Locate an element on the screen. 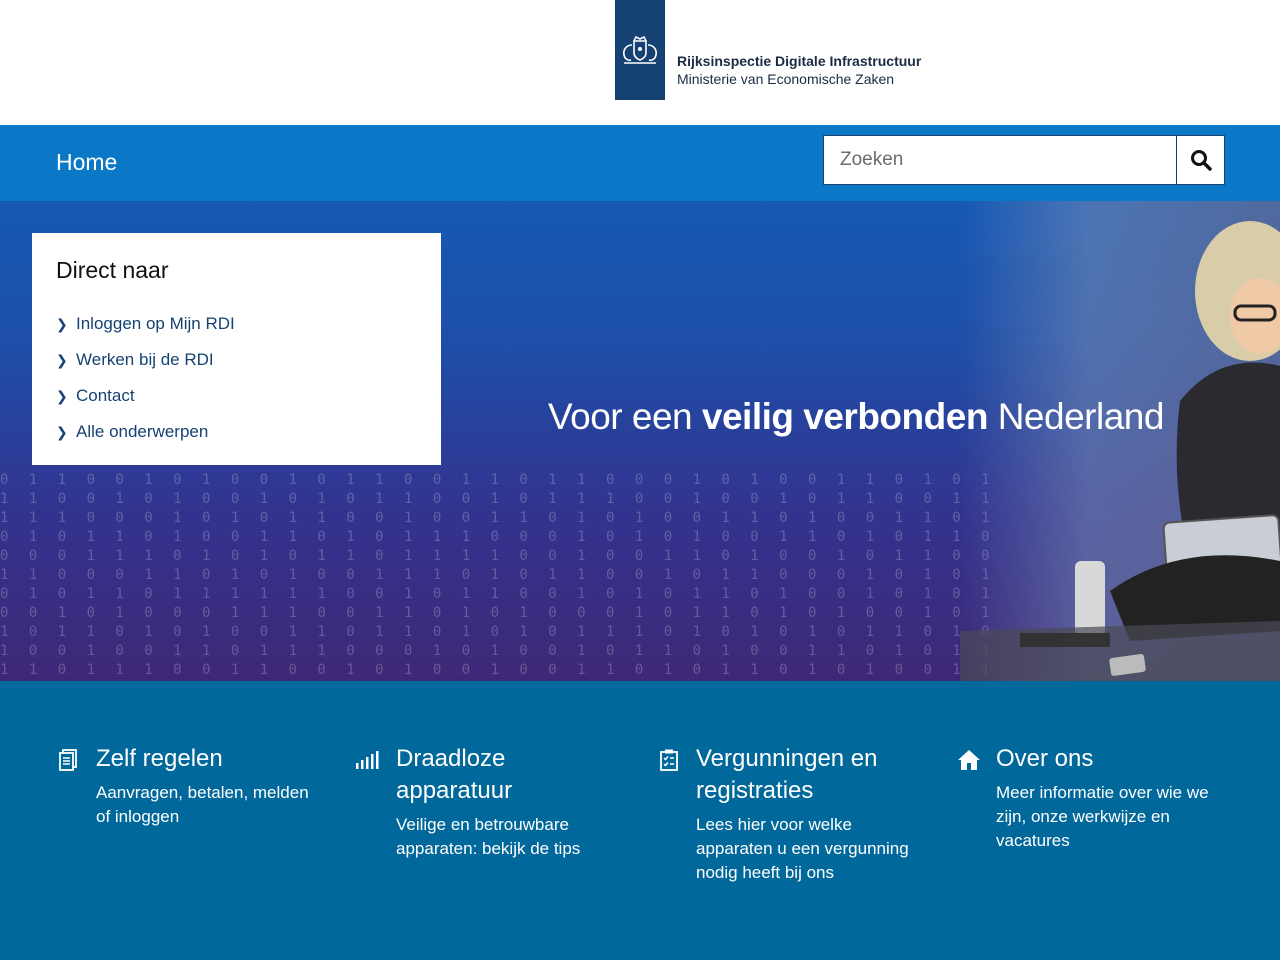 Image resolution: width=1280 pixels, height=960 pixels. search-form is located at coordinates (1024, 160).